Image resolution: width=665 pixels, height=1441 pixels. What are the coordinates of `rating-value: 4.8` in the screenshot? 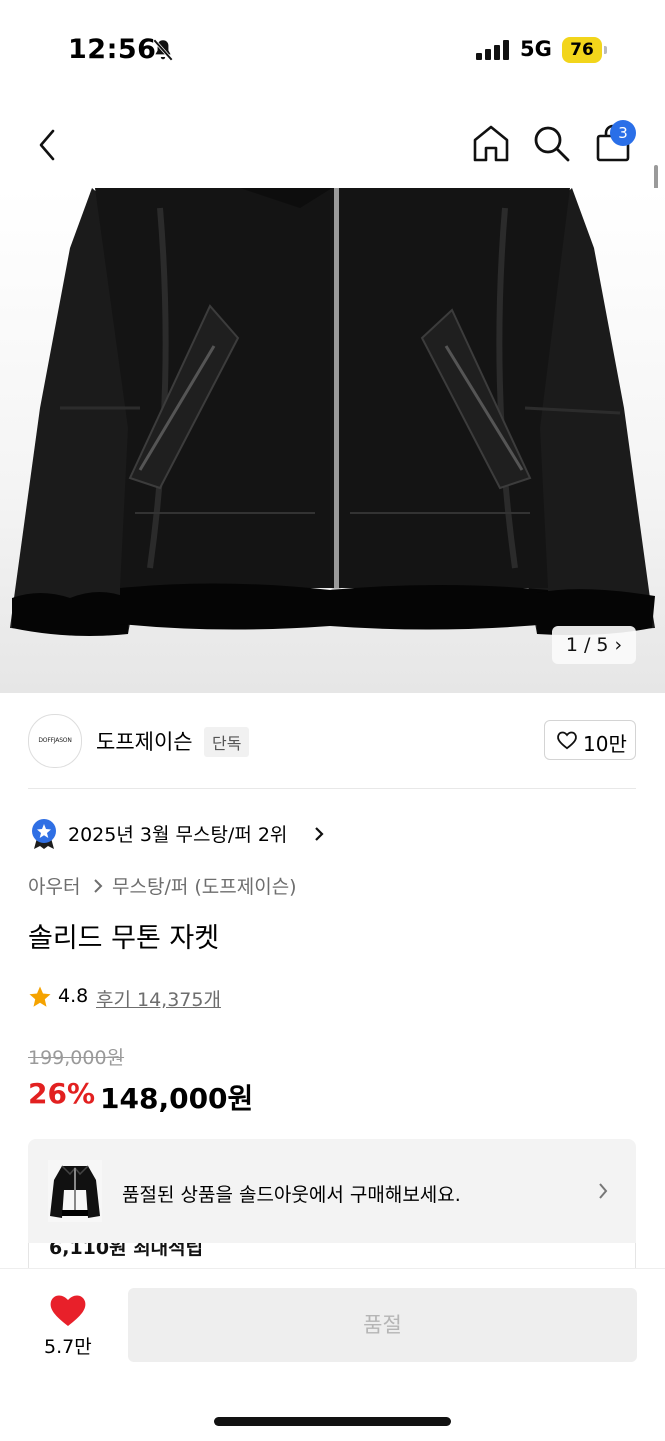 It's located at (73, 996).